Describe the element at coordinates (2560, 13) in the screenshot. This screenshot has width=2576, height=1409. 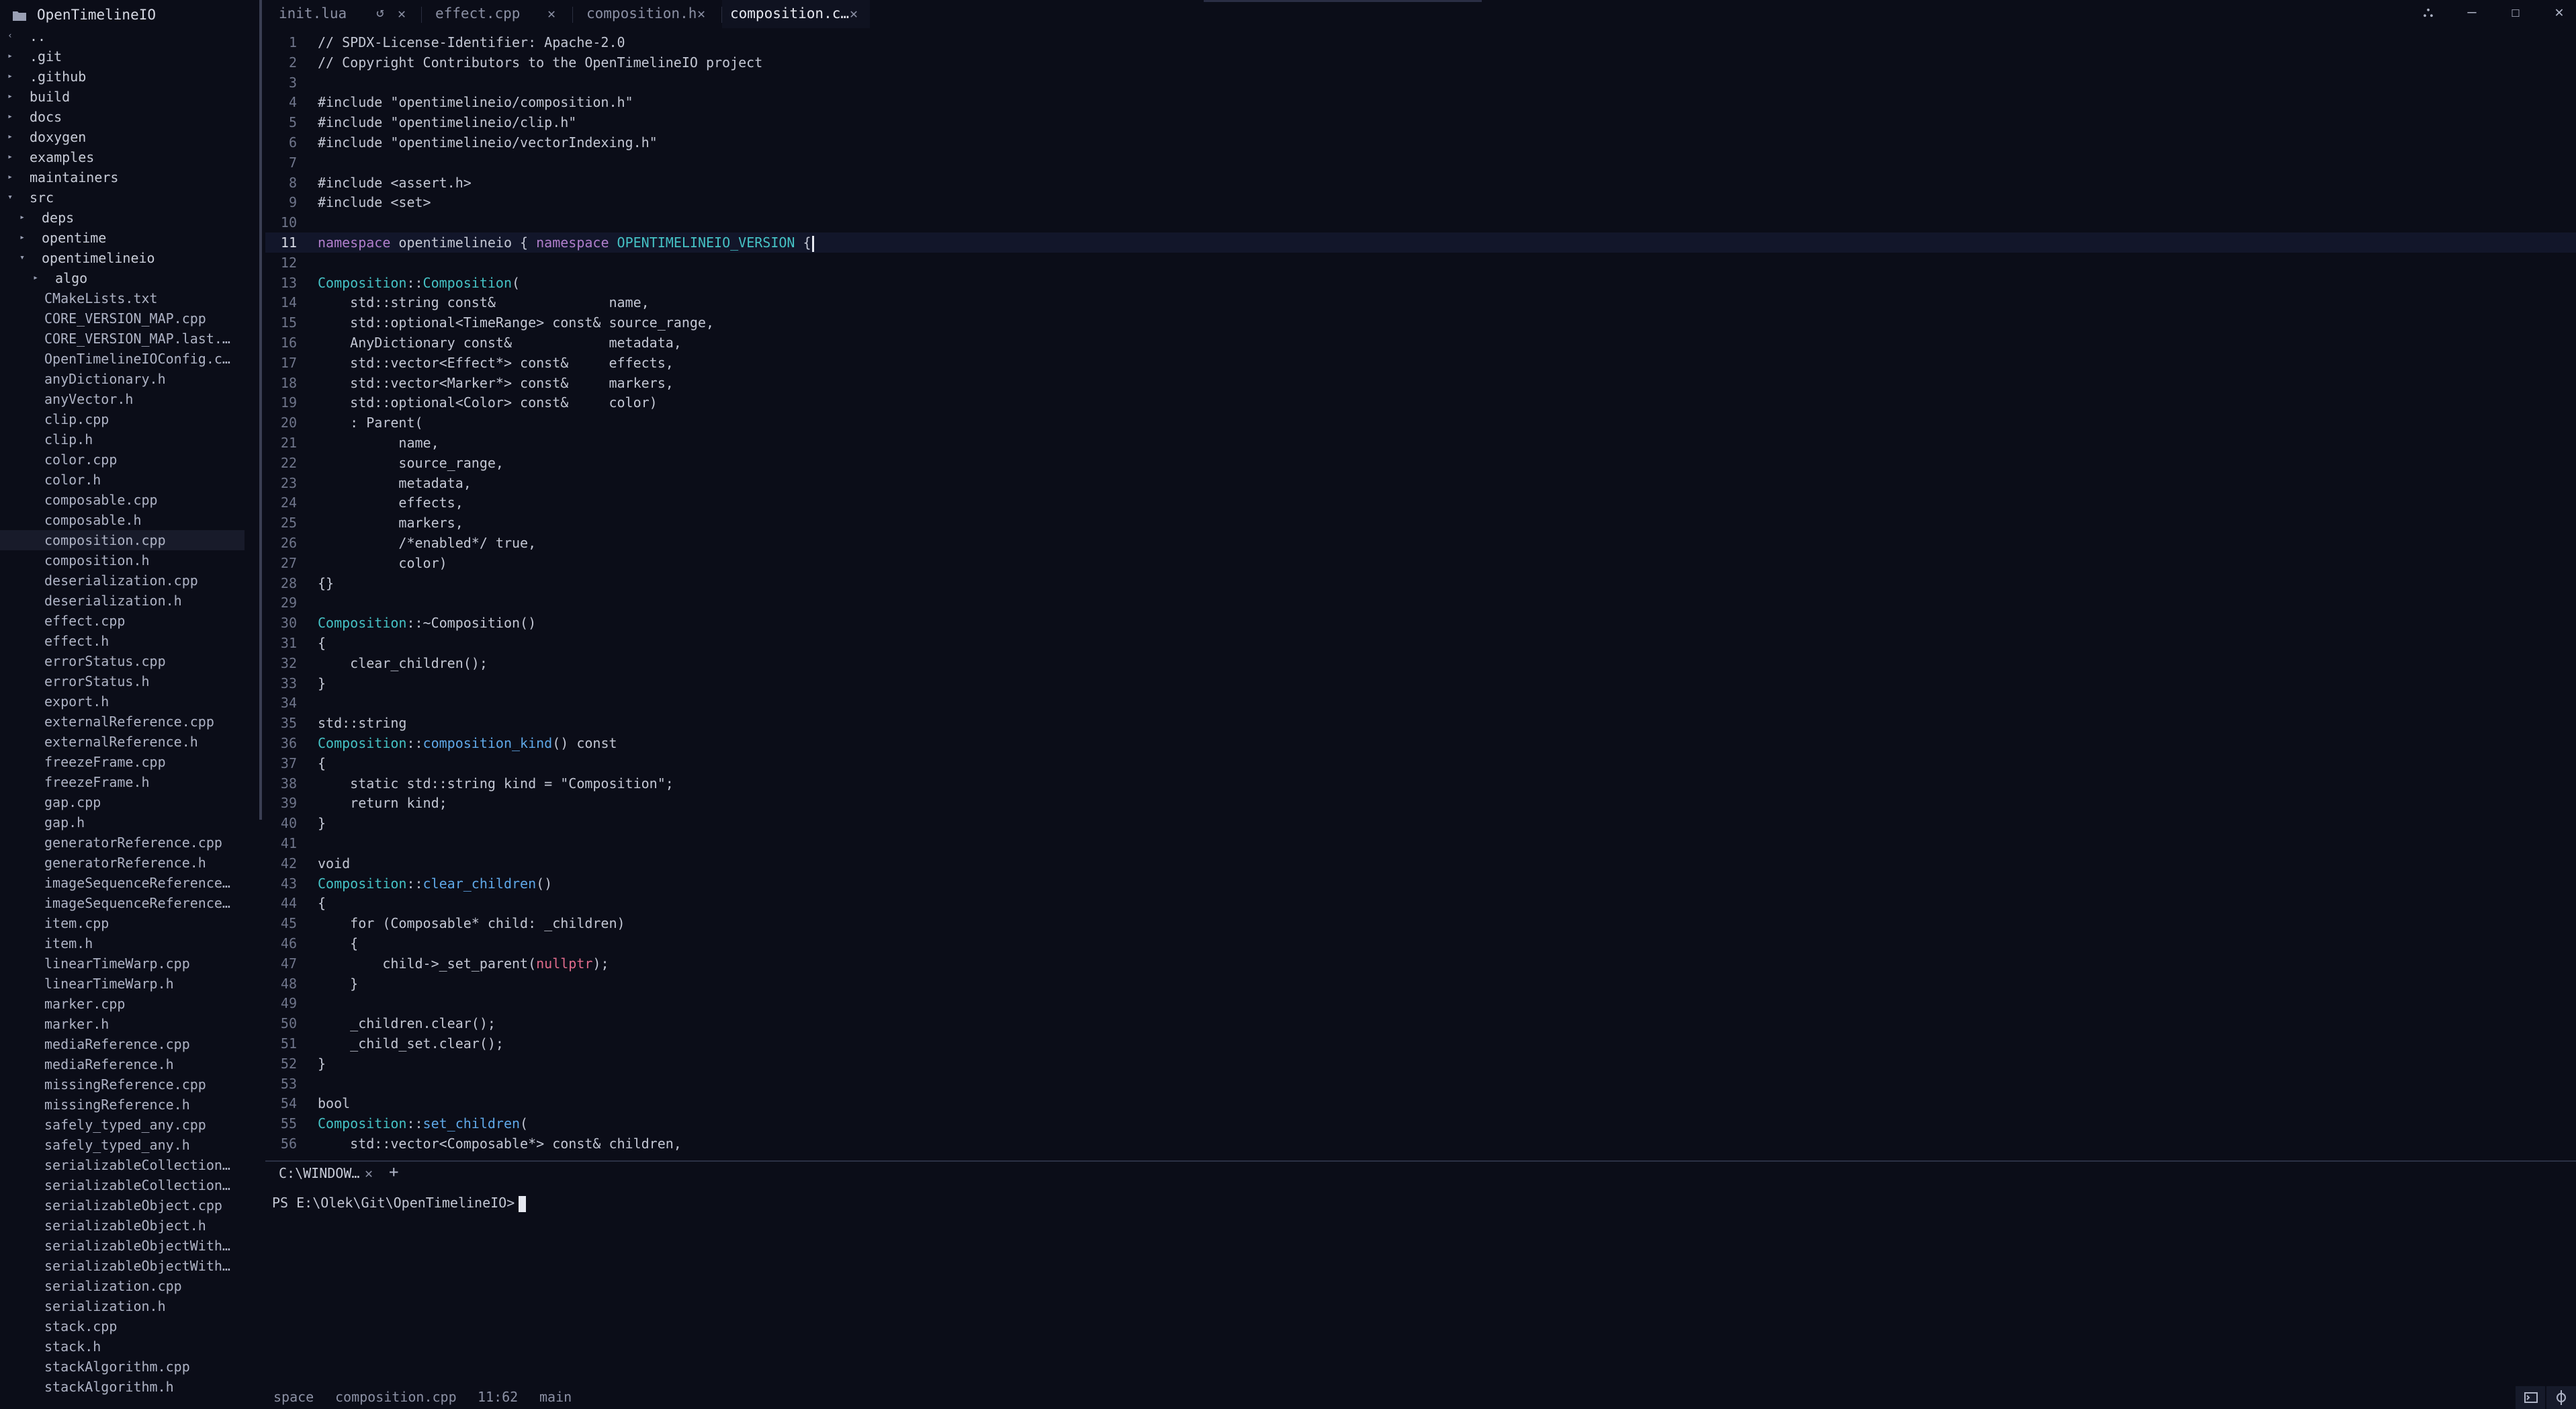
I see `close-window-button: ✕` at that location.